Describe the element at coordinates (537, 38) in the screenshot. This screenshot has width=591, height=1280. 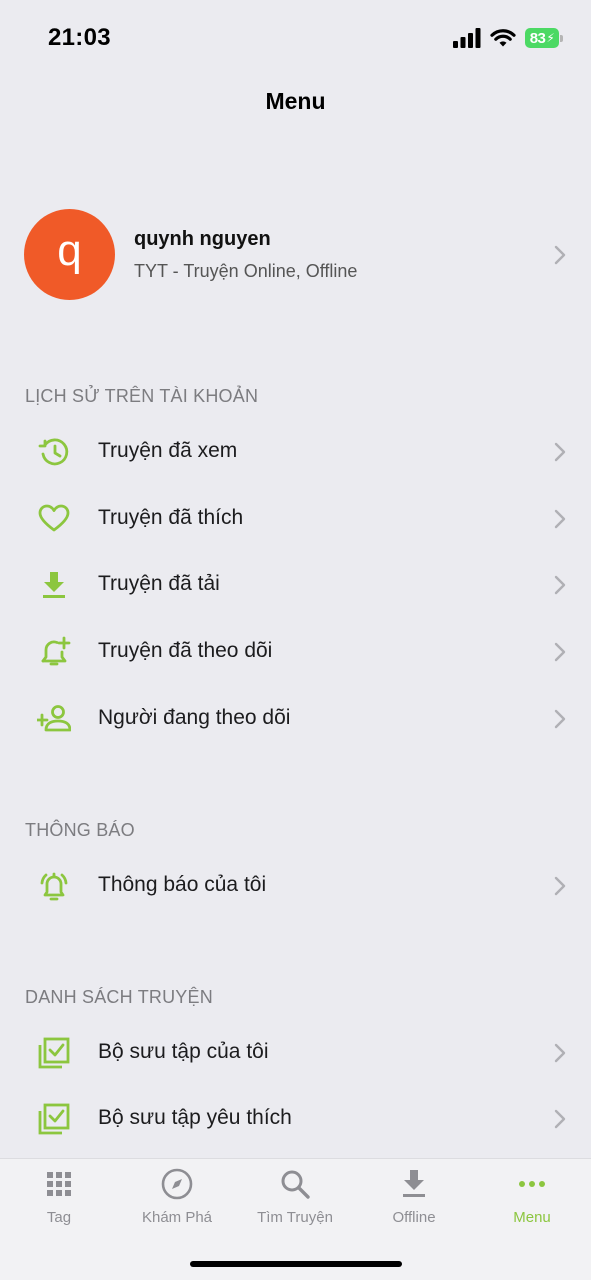
I see `battery-level: 83` at that location.